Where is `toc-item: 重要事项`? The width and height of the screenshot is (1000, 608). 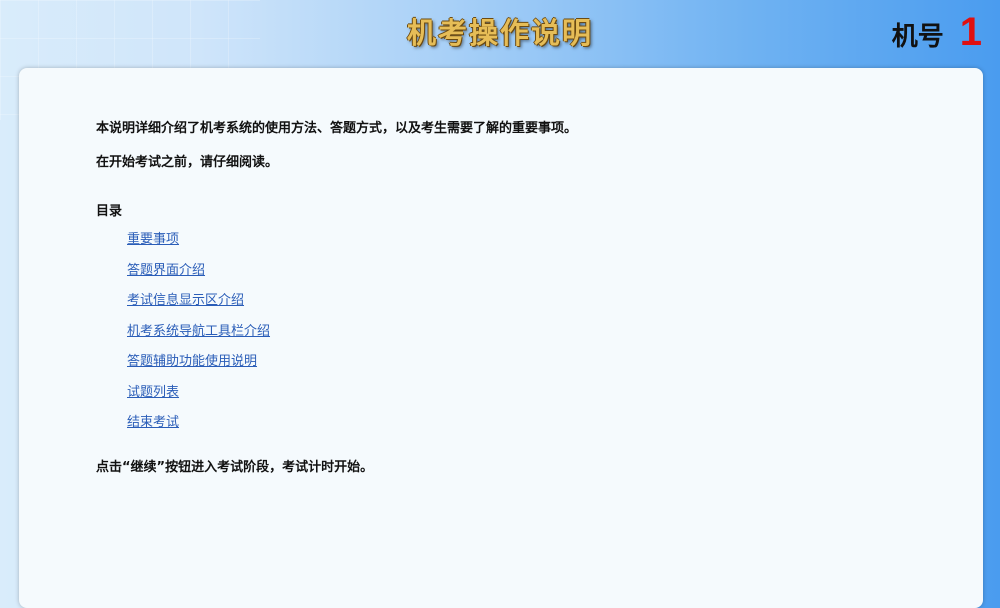
toc-item: 重要事项 is located at coordinates (521, 238).